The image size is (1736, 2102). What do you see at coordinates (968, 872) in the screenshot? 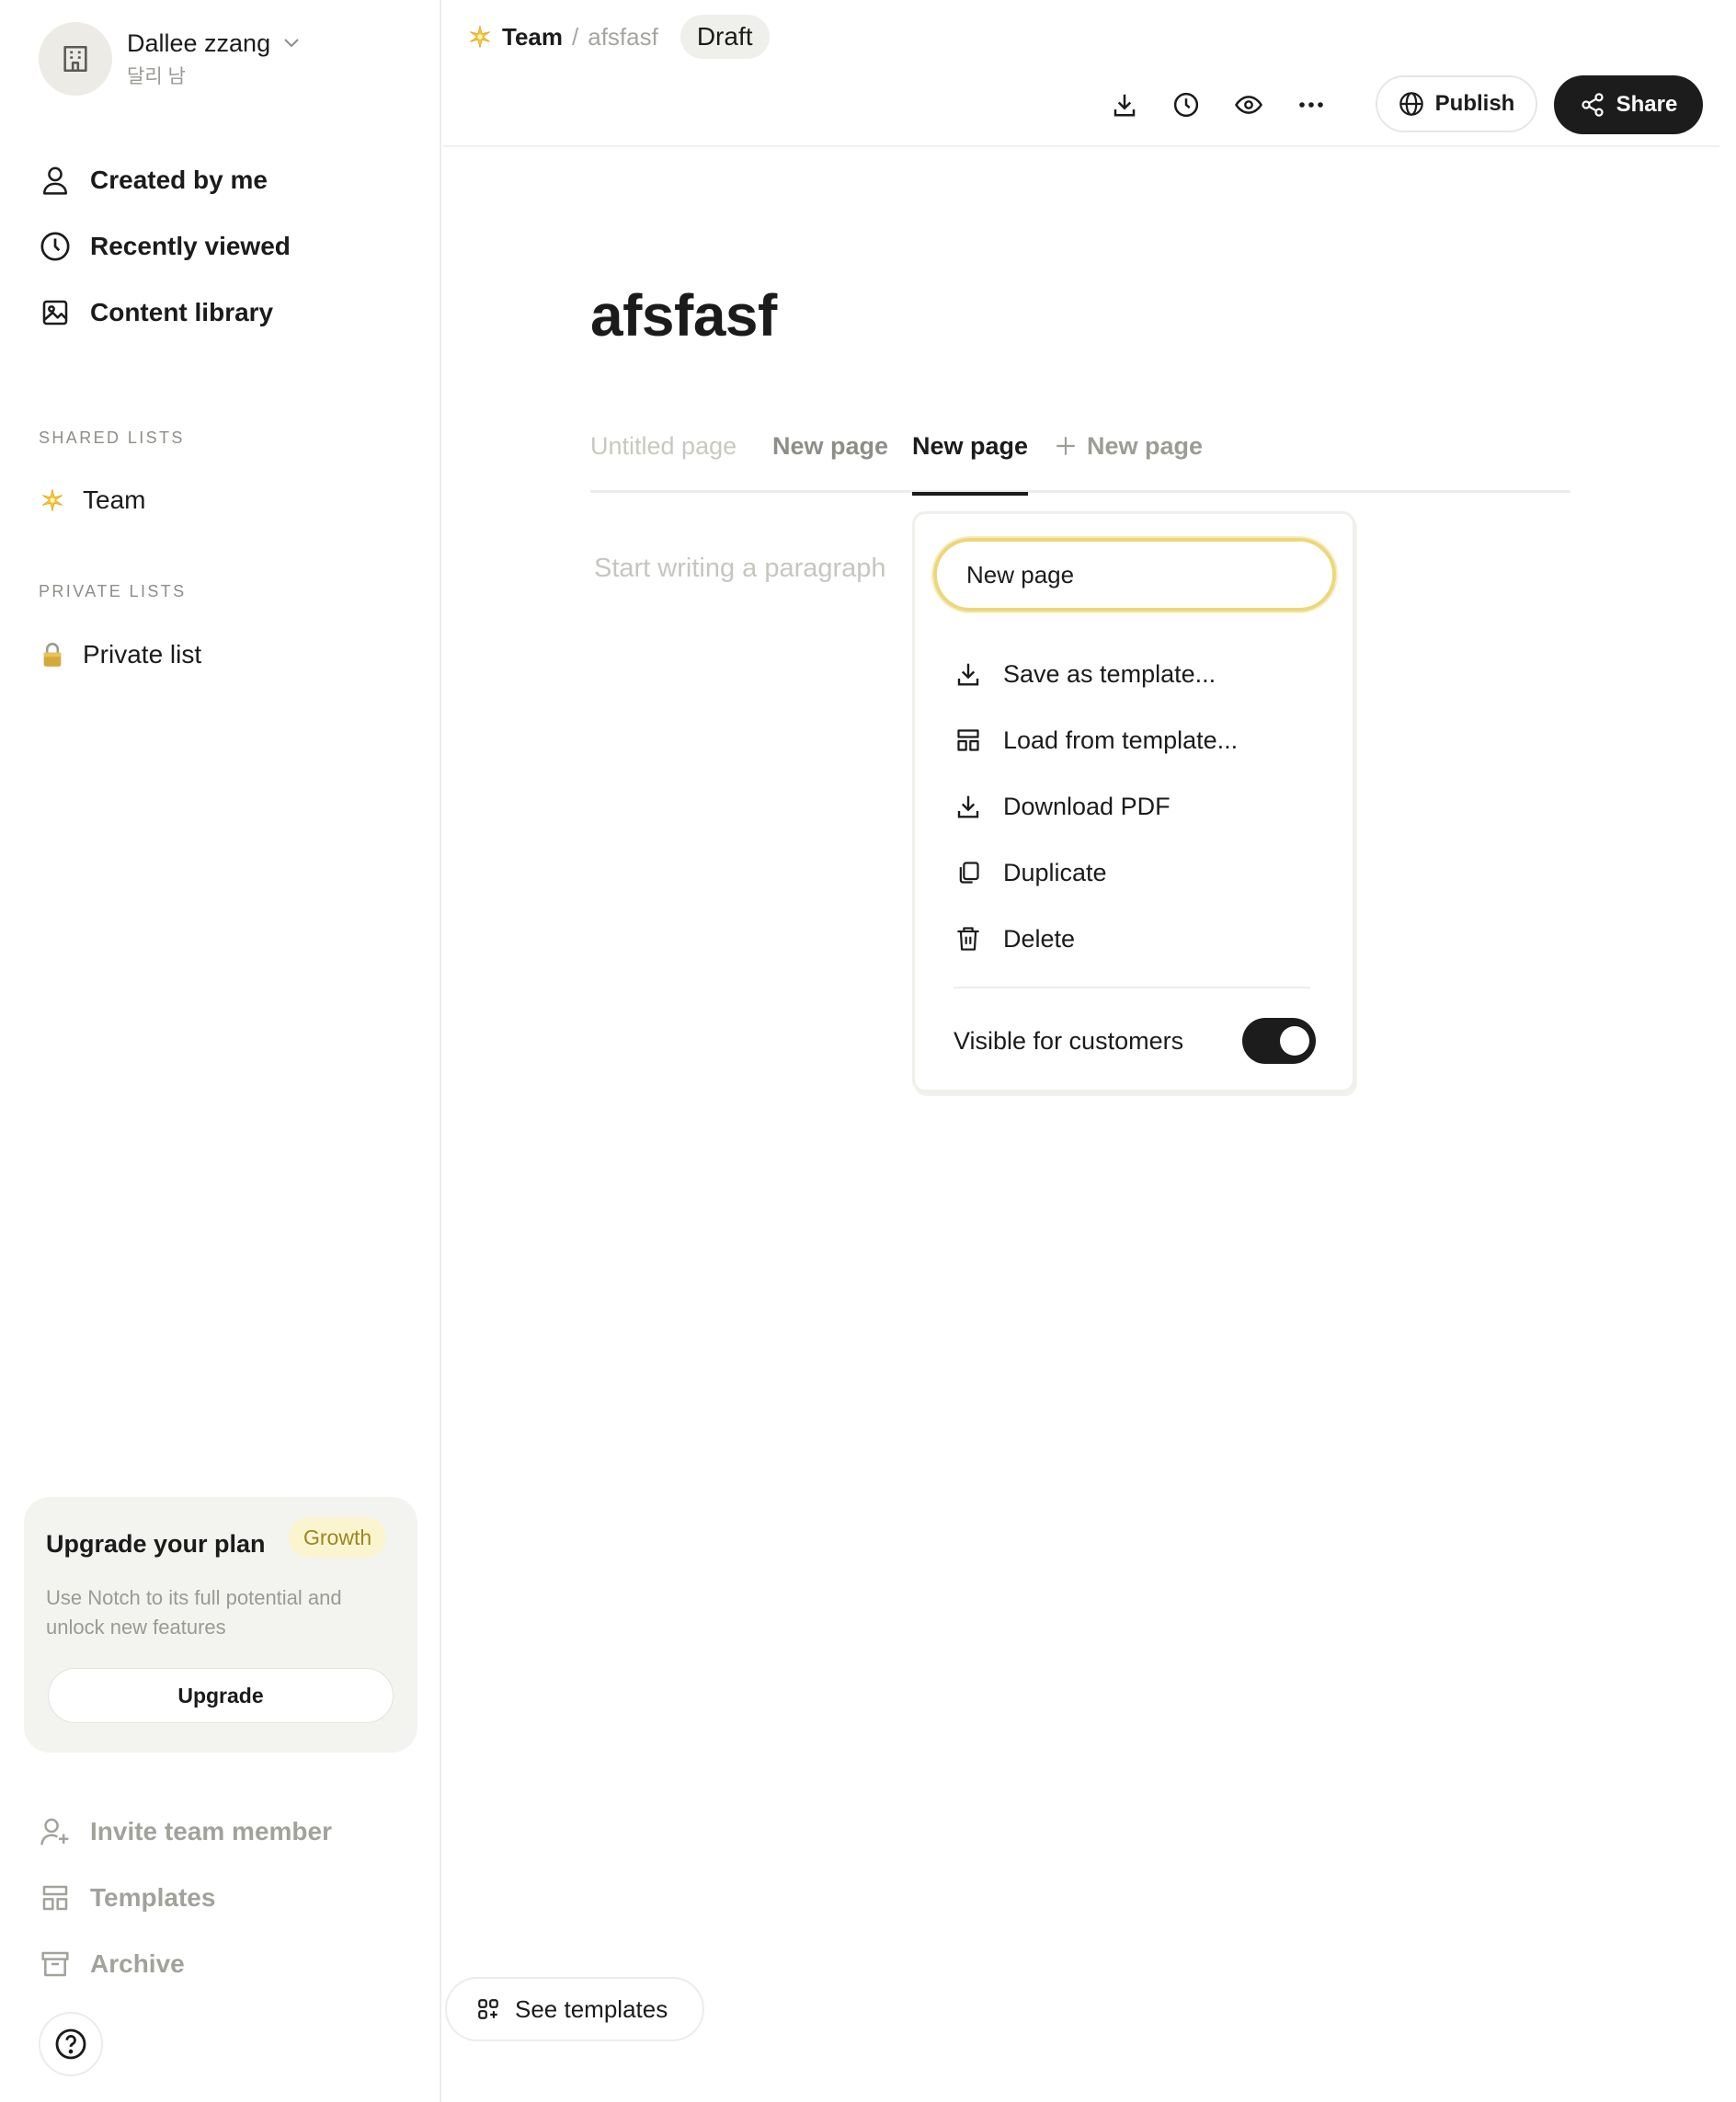
I see `duplicate-icon` at bounding box center [968, 872].